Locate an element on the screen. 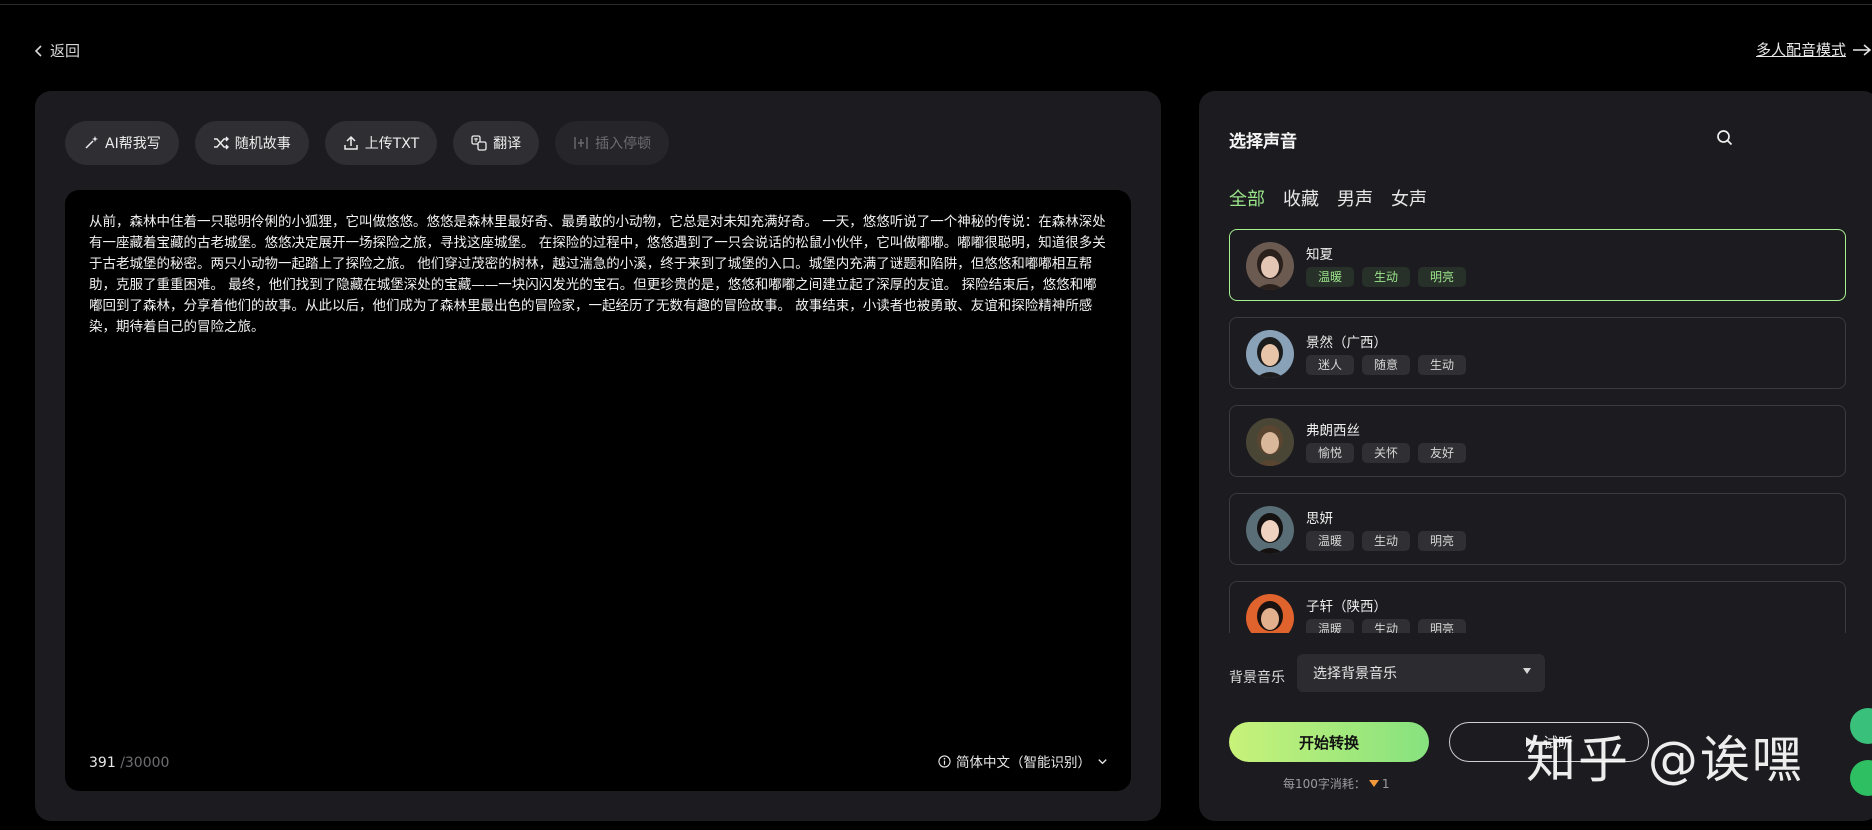 The image size is (1872, 830). insert-pause-button: 插入停顿 is located at coordinates (612, 143).